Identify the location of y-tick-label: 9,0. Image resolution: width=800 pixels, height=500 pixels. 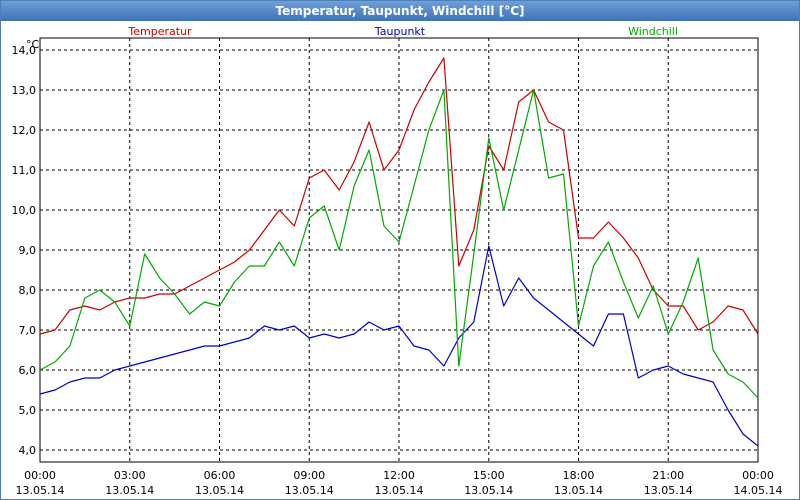
(28, 250).